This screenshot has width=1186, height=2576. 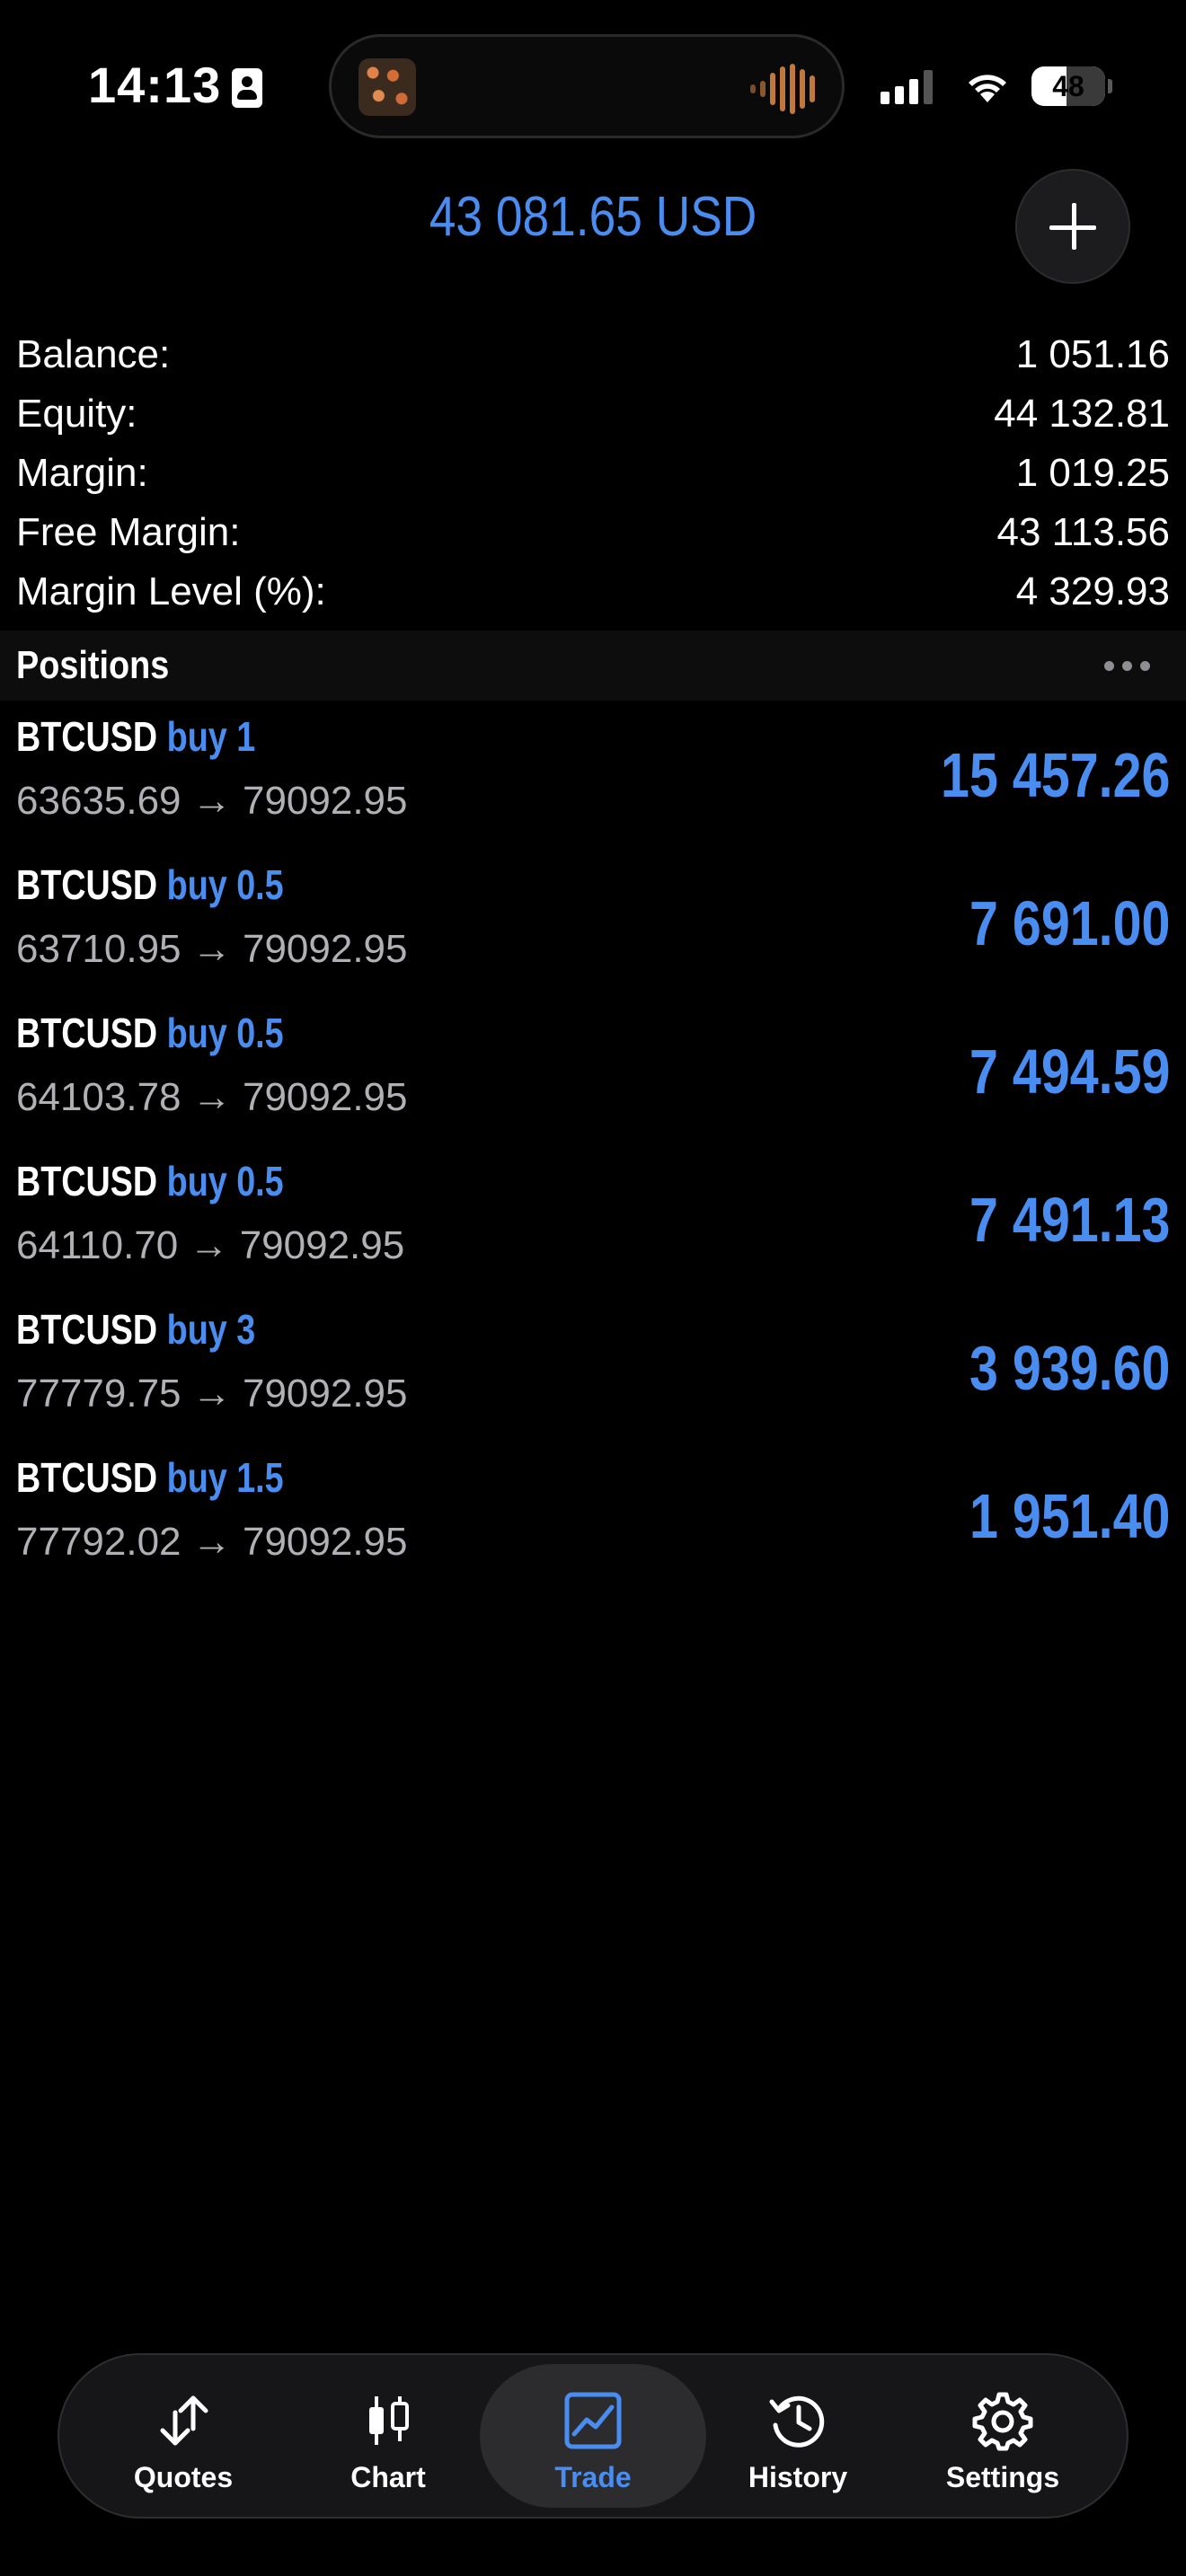 What do you see at coordinates (1082, 414) in the screenshot?
I see `summary-value: 44 132.81` at bounding box center [1082, 414].